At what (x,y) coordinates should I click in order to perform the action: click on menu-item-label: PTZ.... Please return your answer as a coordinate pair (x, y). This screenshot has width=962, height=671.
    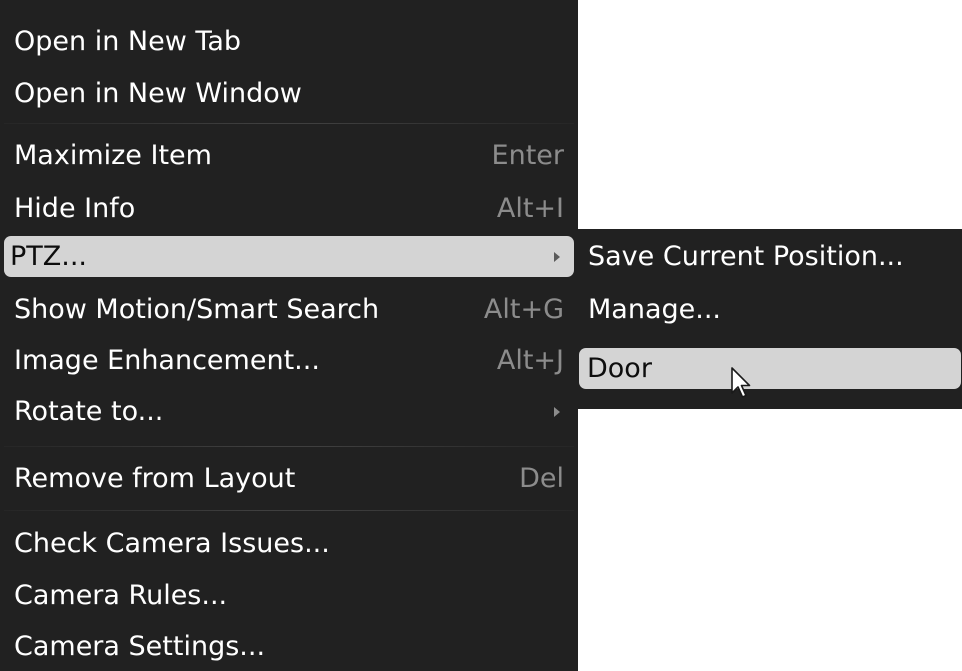
    Looking at the image, I should click on (49, 256).